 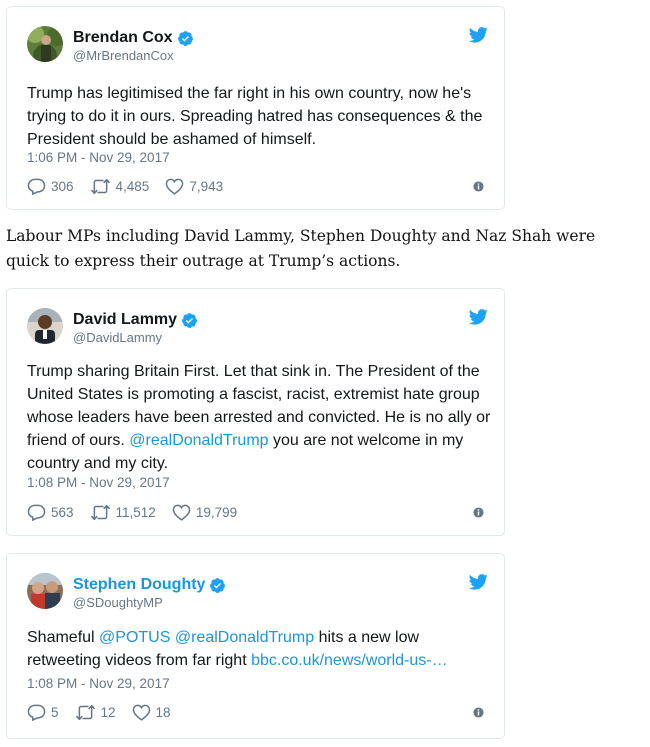 What do you see at coordinates (98, 157) in the screenshot?
I see `tweet-timestamp: 1:06 PM - Nov 29, 2017` at bounding box center [98, 157].